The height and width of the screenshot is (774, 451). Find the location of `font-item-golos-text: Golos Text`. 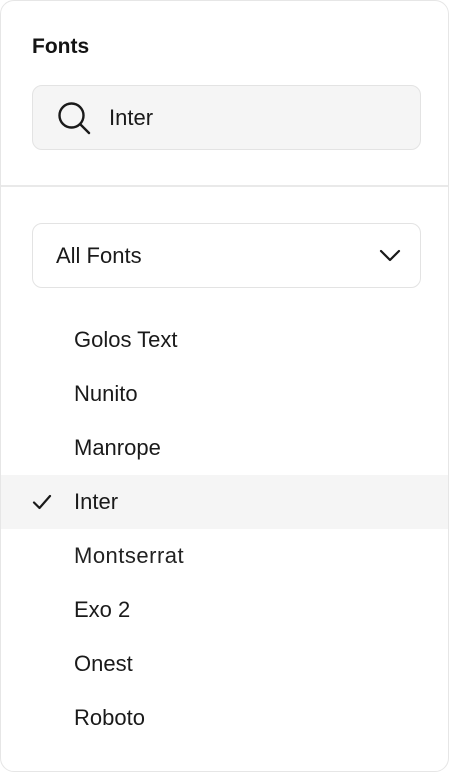

font-item-golos-text: Golos Text is located at coordinates (224, 340).